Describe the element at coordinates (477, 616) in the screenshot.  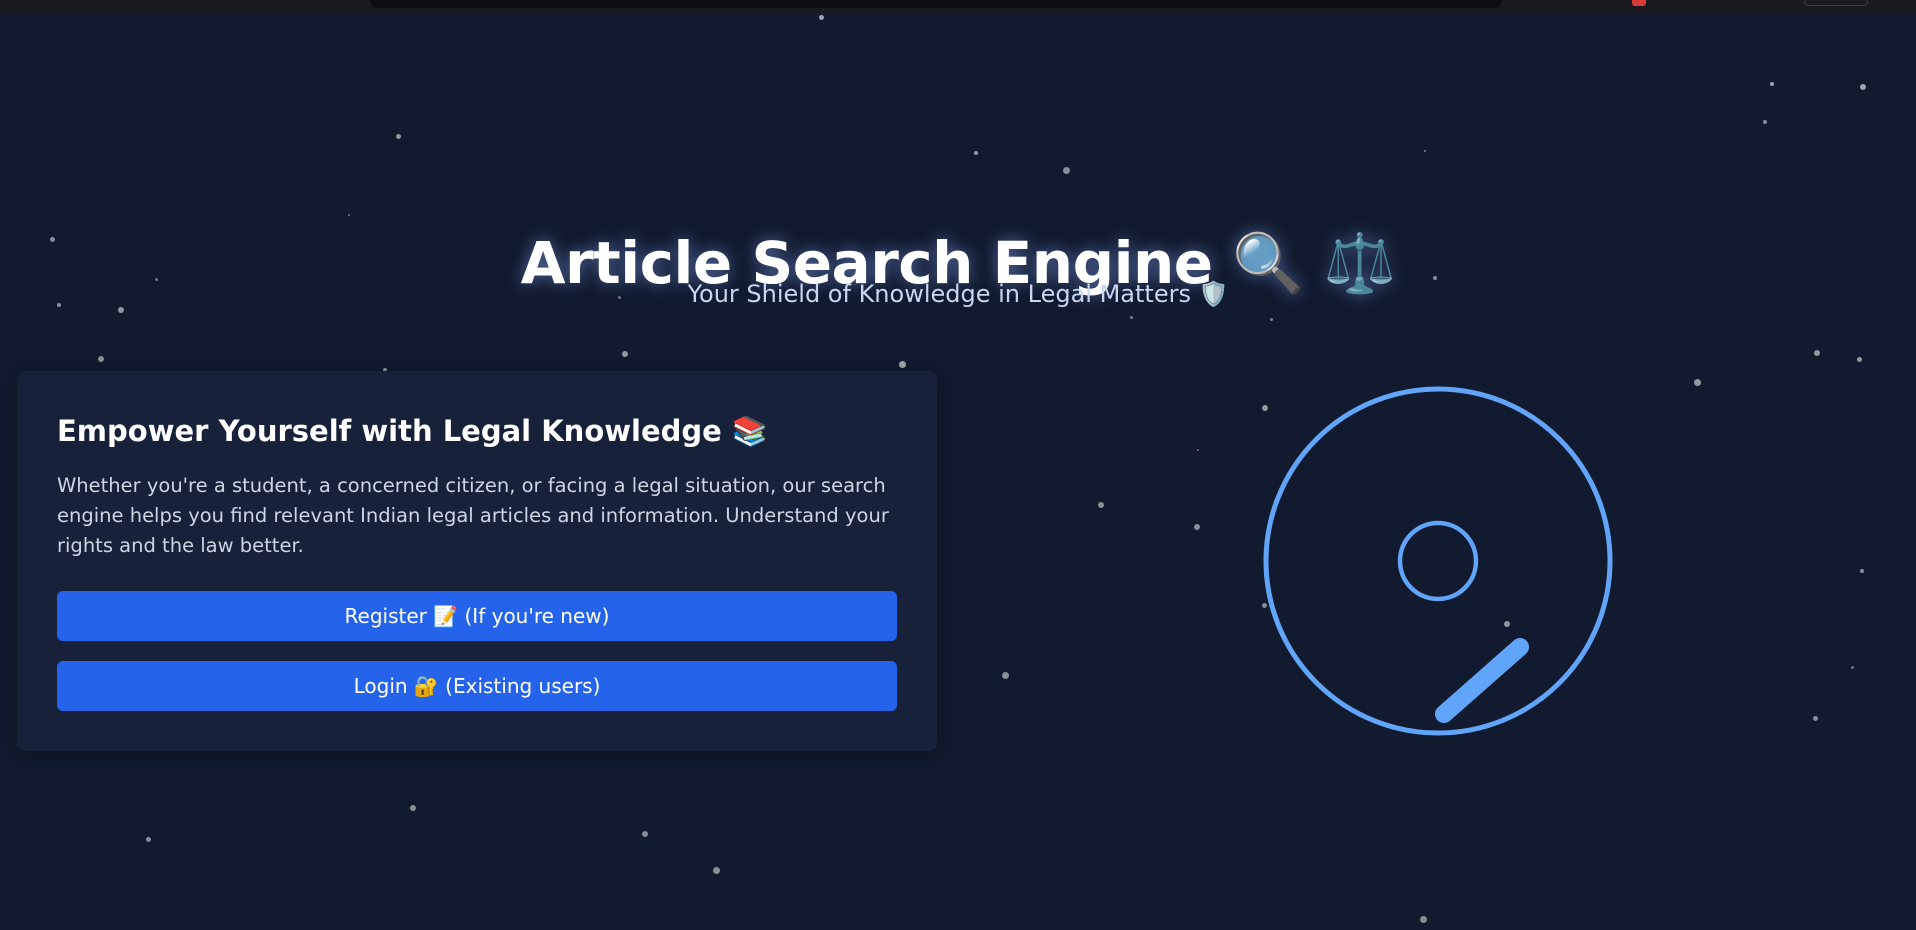
I see `register-button: Register 📝 (If you're new)` at that location.